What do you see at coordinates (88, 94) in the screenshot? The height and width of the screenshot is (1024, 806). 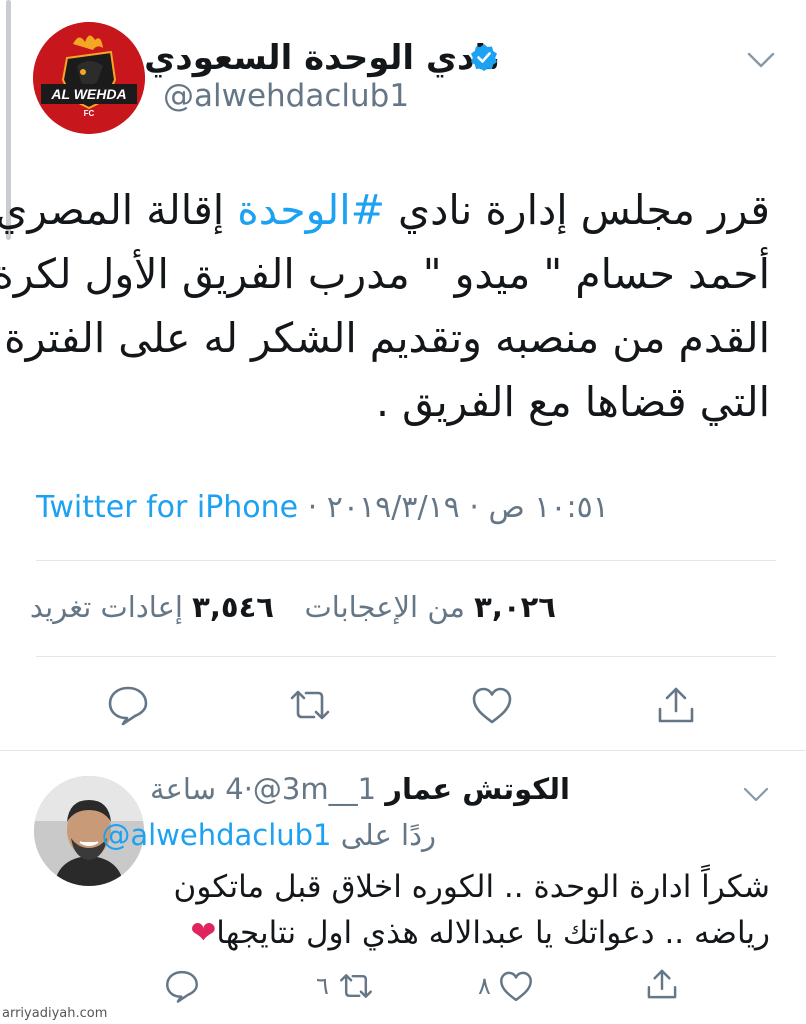 I see `logo-text: AL WEHDA` at bounding box center [88, 94].